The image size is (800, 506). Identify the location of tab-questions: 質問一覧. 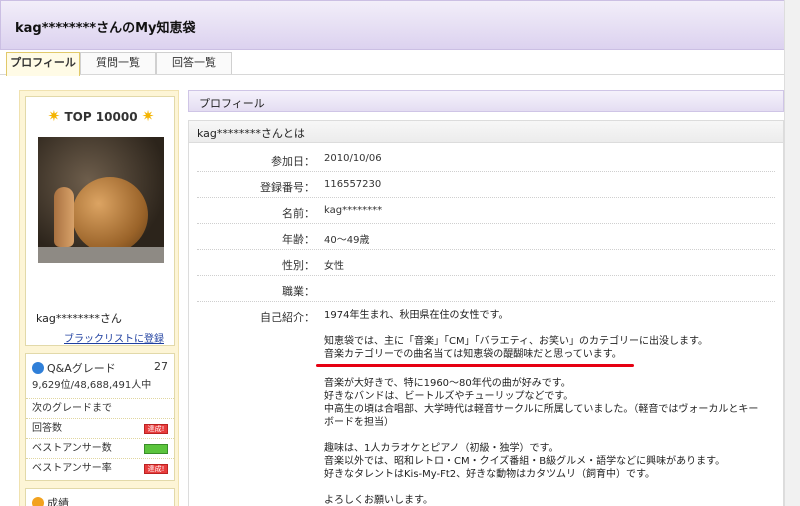
(118, 63).